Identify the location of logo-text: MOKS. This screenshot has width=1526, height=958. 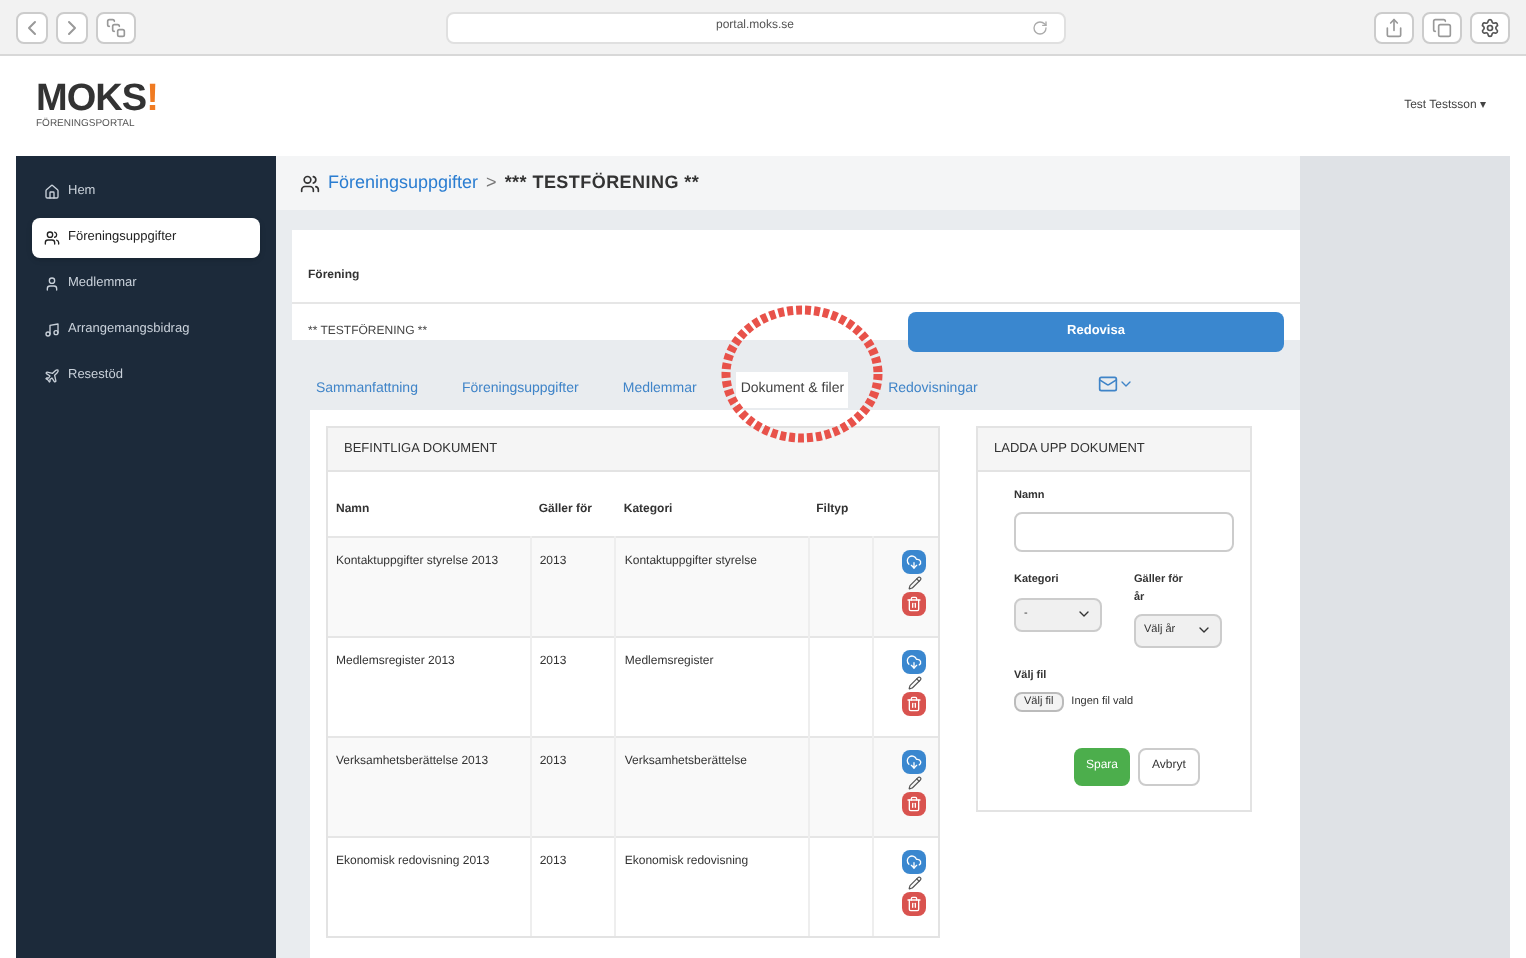
(91, 99).